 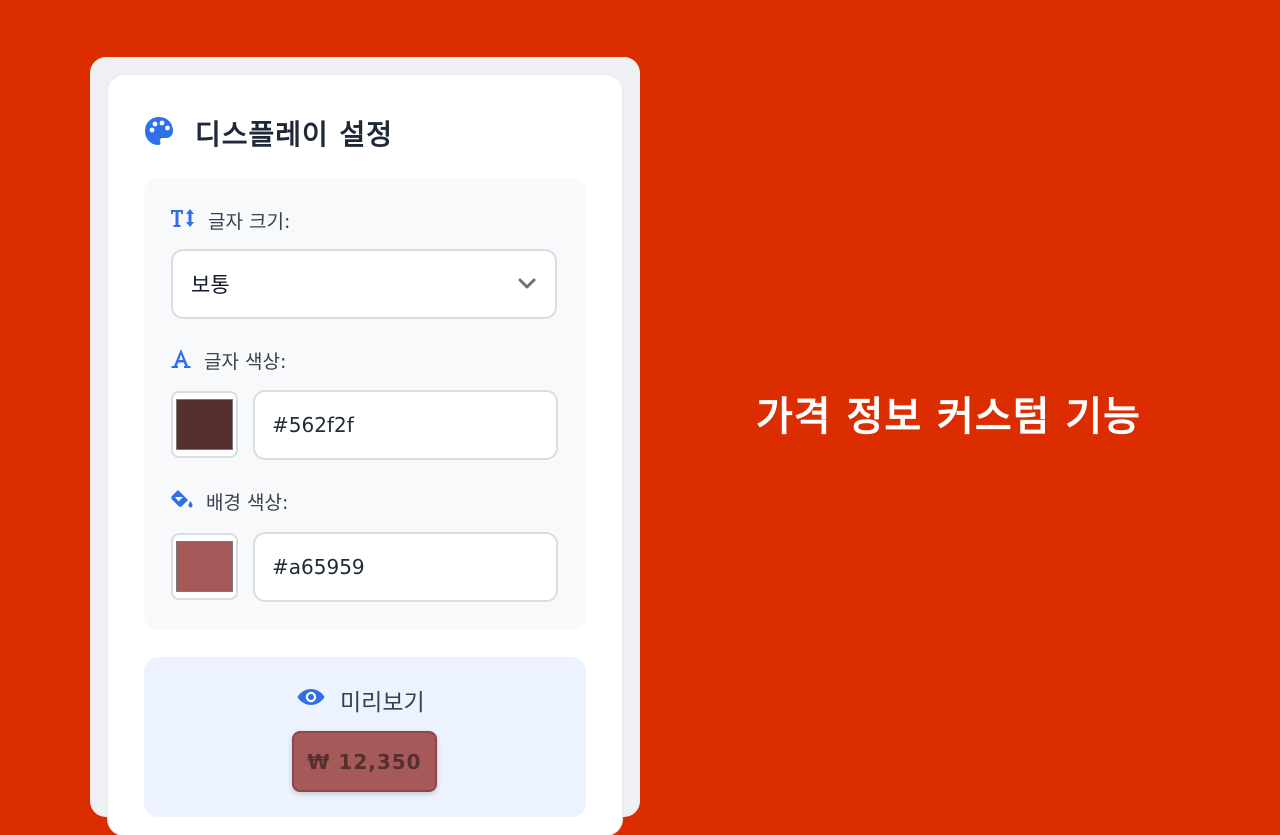 I want to click on text-color-label-row: 글자 색상:, so click(x=228, y=360).